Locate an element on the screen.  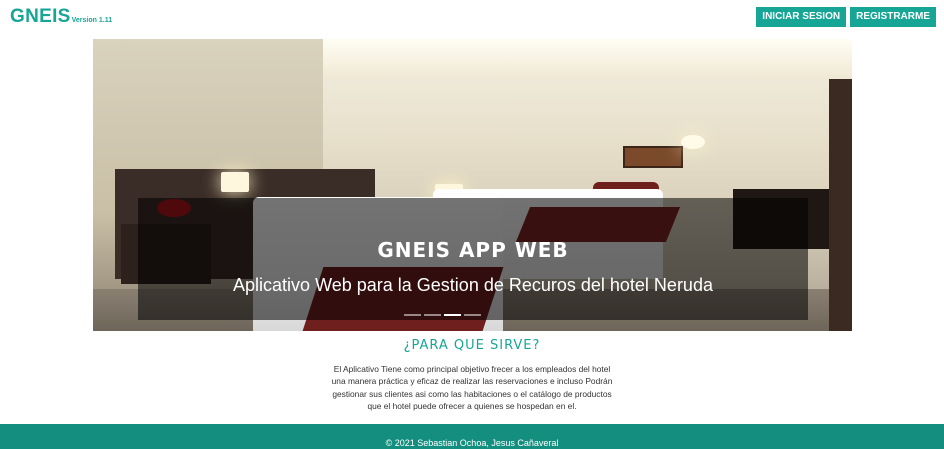
section-title: ¿PARA QUE SIRVE? is located at coordinates (472, 345).